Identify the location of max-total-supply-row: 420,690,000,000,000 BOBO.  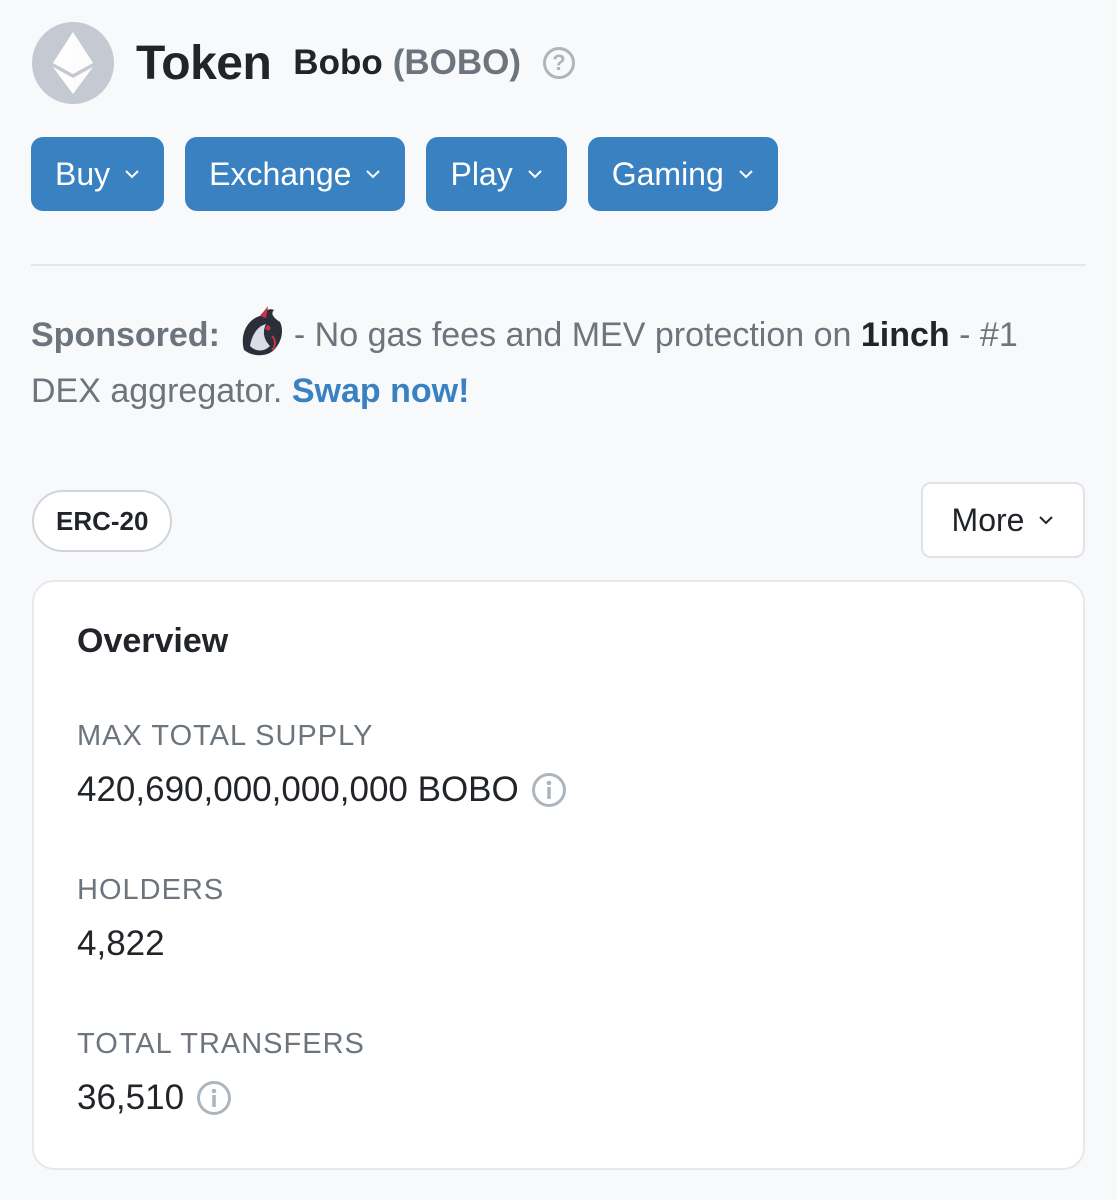
(322, 790).